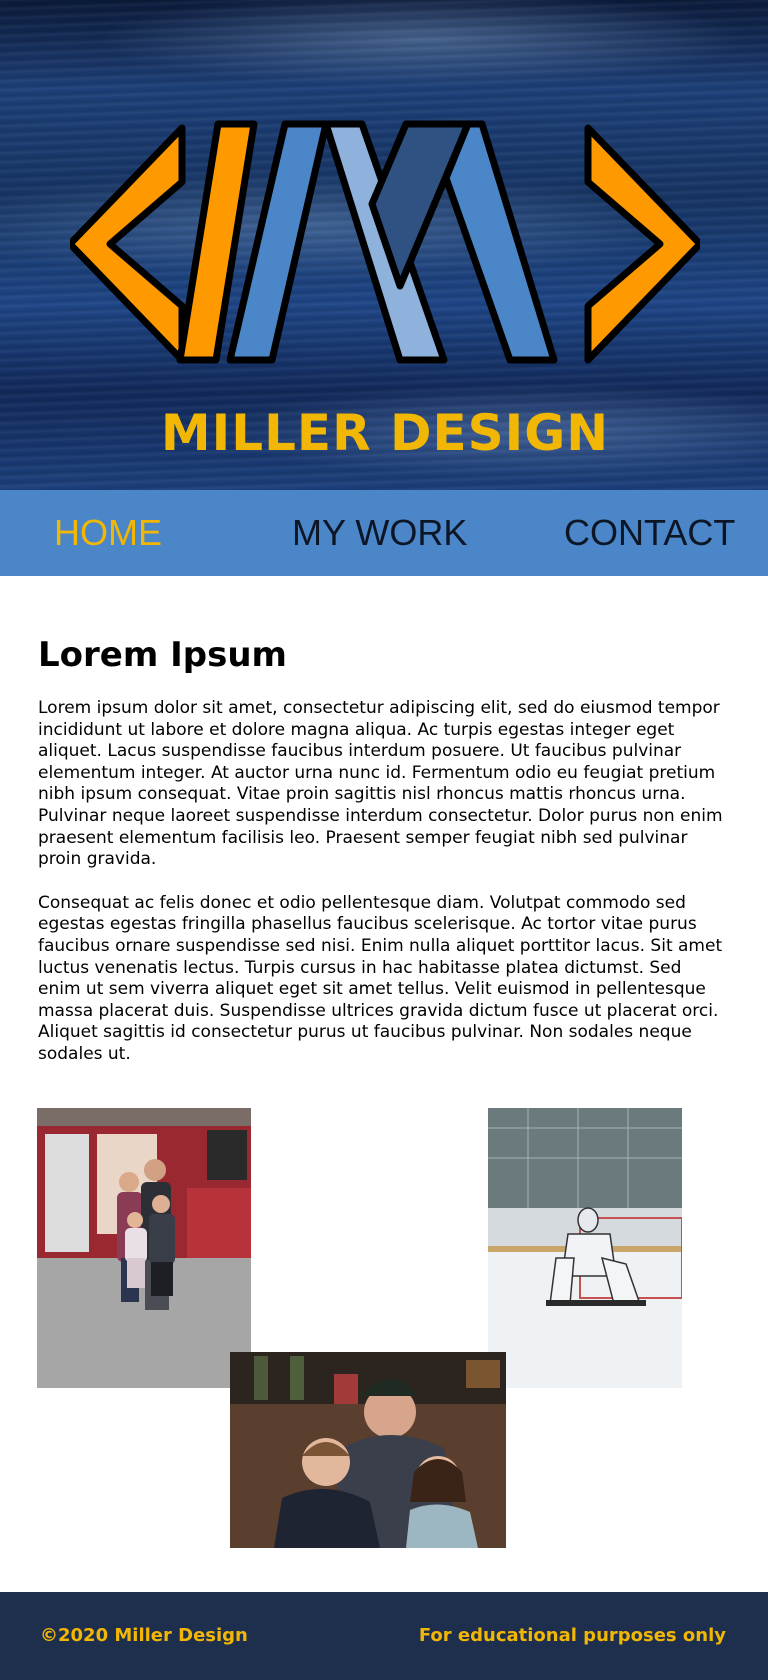  Describe the element at coordinates (572, 1635) in the screenshot. I see `footer-disclaimer: For educational purposes only` at that location.